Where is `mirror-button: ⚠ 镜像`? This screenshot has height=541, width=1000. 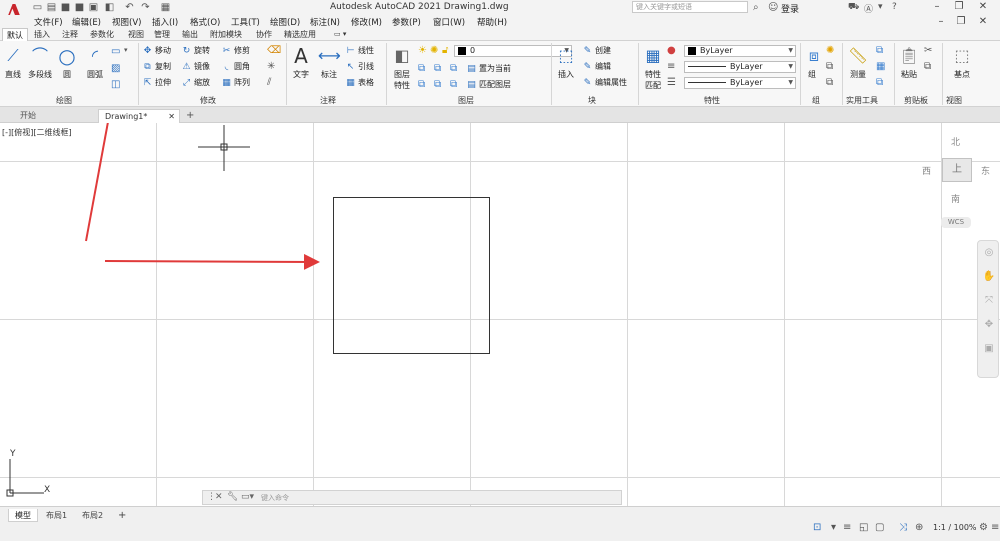 mirror-button: ⚠ 镜像 is located at coordinates (195, 67).